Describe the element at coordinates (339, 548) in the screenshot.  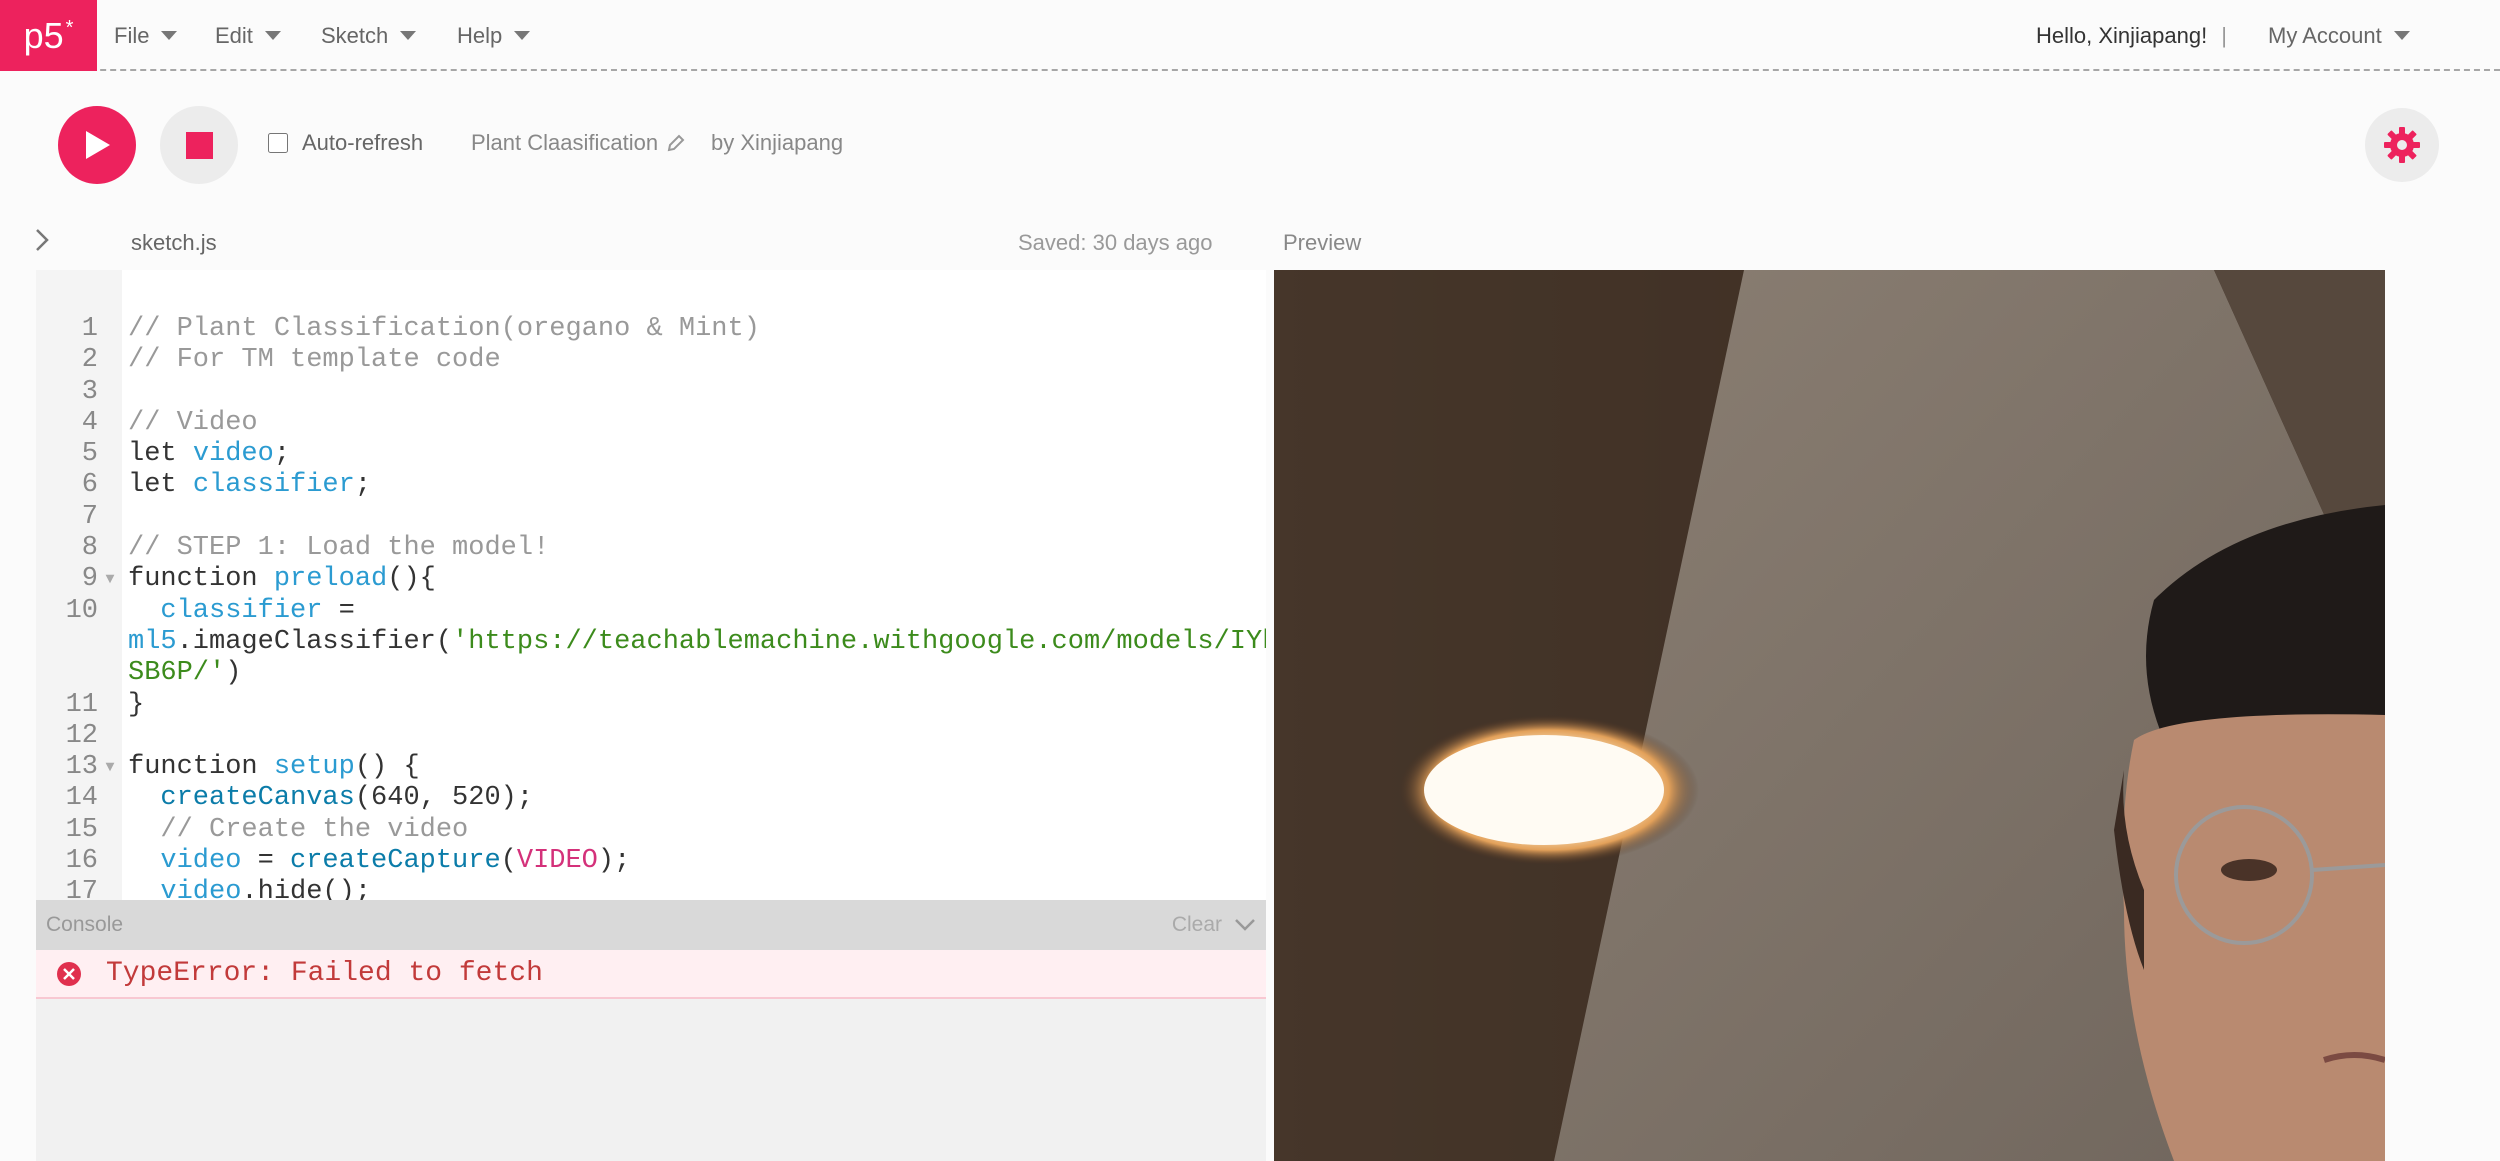
I see `code-token: // STEP 1: Load the model!` at that location.